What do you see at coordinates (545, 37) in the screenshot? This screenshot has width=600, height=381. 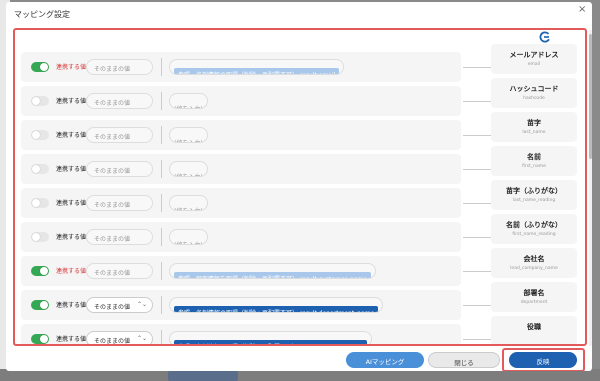 I see `brand-logo-icon` at bounding box center [545, 37].